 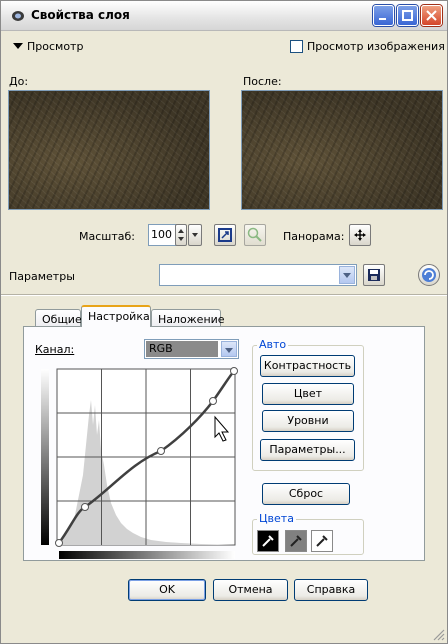 What do you see at coordinates (383, 15) in the screenshot?
I see `minimize-button` at bounding box center [383, 15].